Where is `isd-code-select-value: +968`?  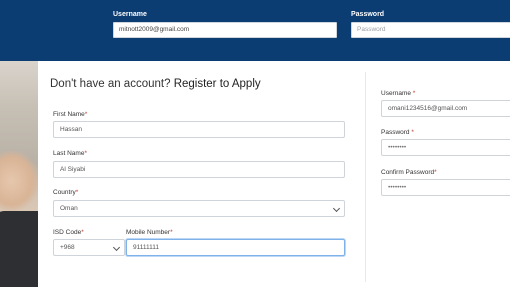
isd-code-select-value: +968 is located at coordinates (67, 247).